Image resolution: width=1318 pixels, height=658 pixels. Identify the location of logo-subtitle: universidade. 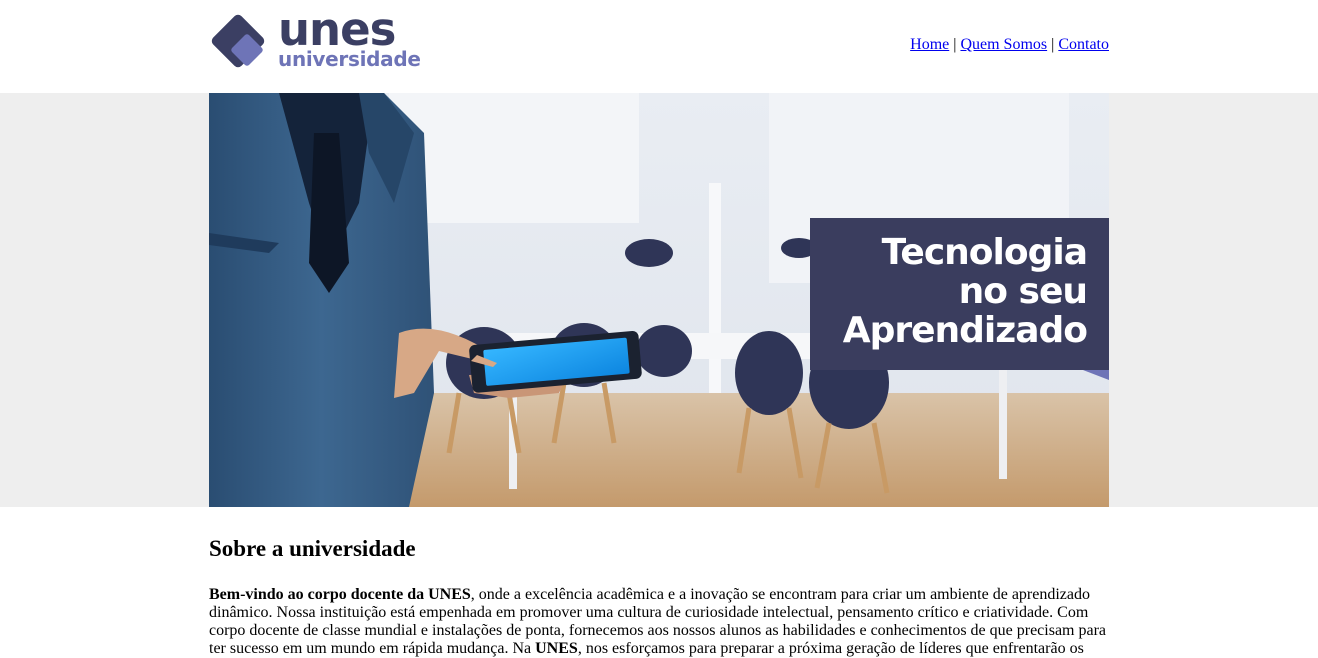
(349, 59).